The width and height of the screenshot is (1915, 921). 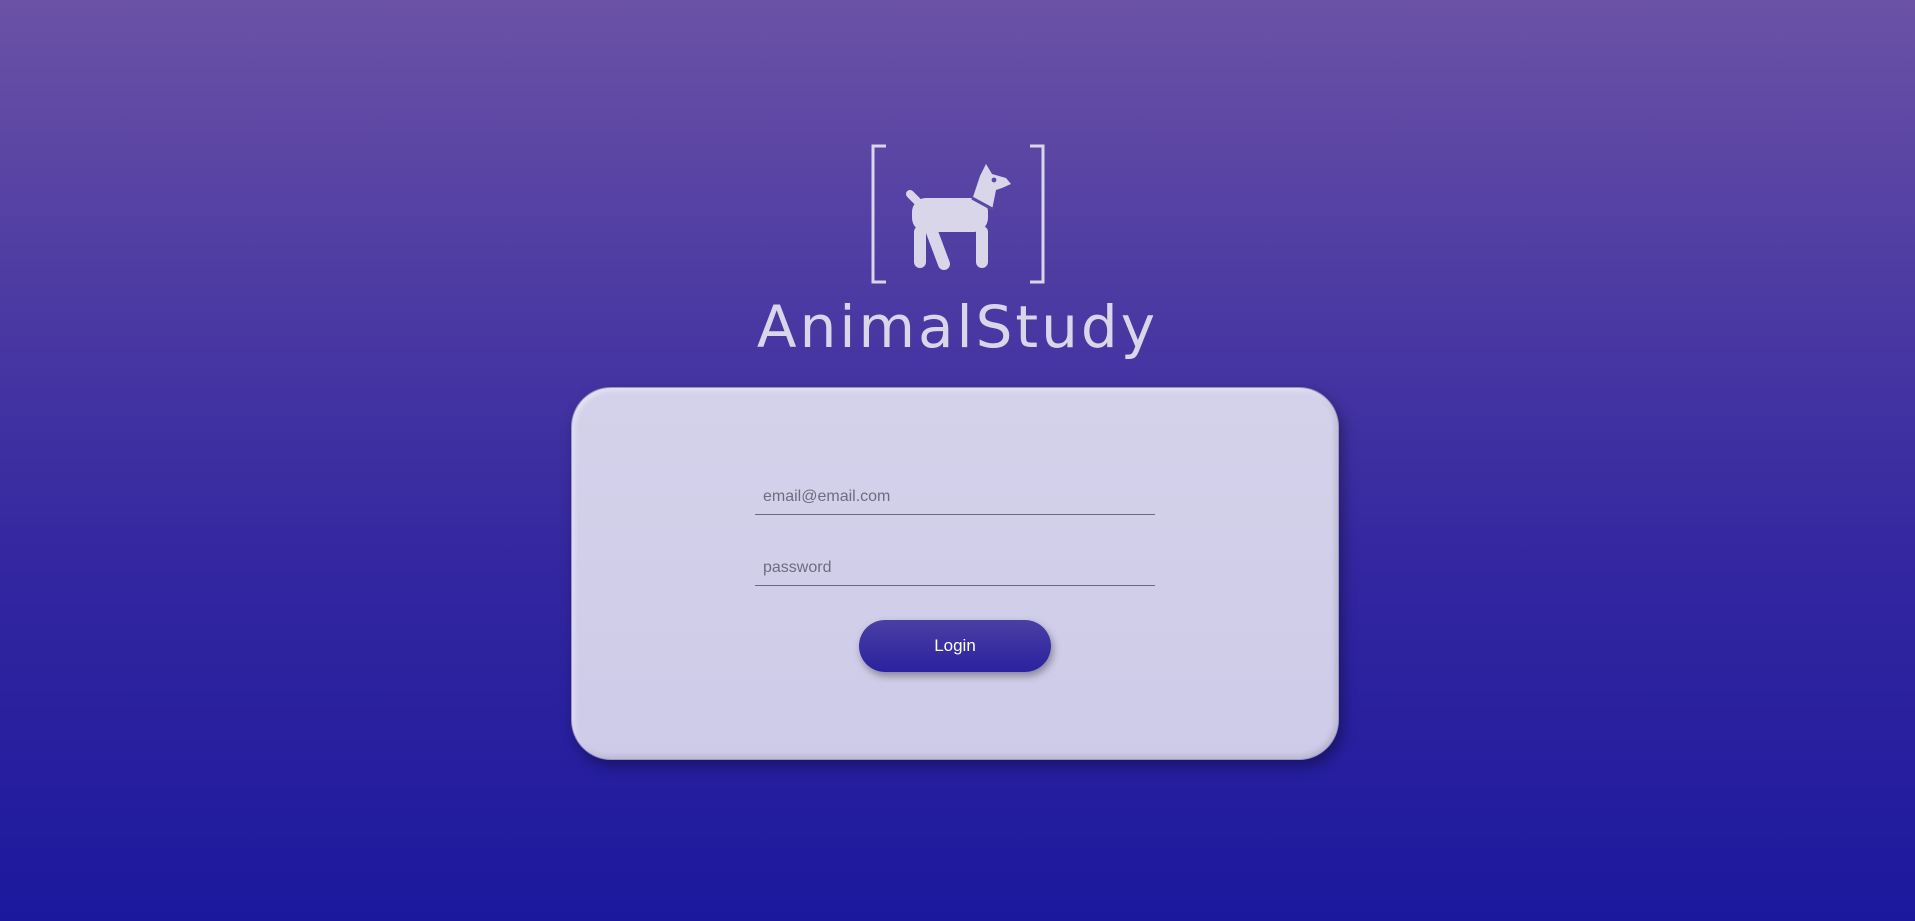 I want to click on login-button: Login, so click(x=955, y=646).